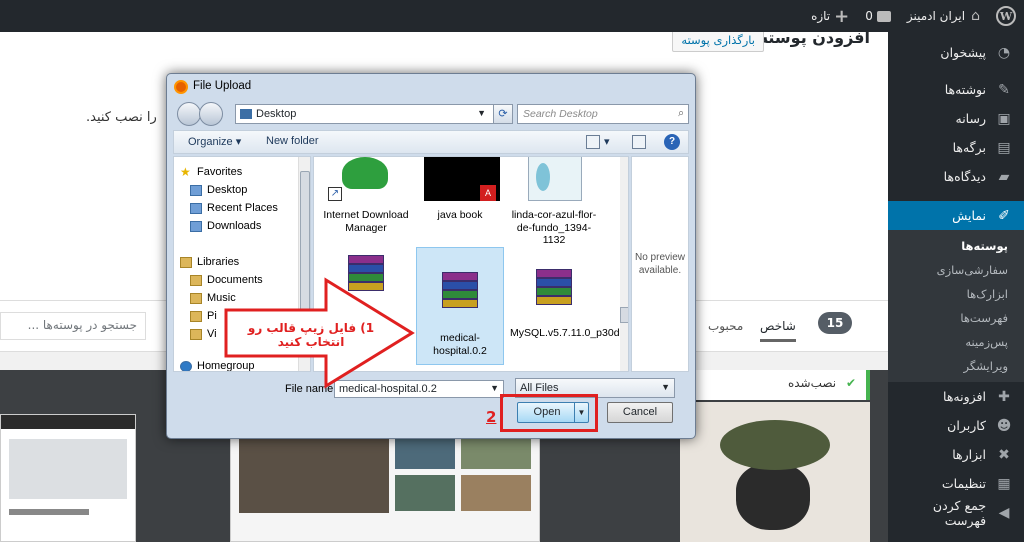 The height and width of the screenshot is (542, 1024). I want to click on dialog-title: File Upload, so click(222, 86).